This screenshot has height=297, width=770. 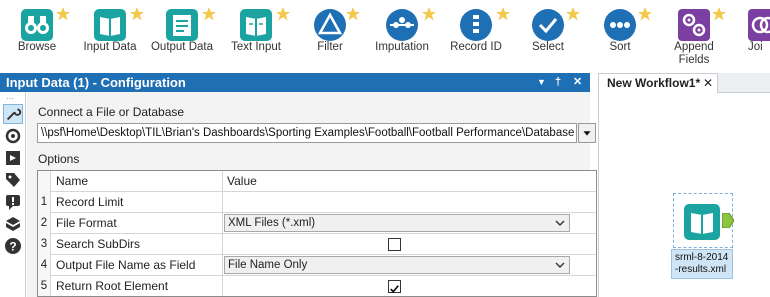 I want to click on join-icon, so click(x=759, y=25).